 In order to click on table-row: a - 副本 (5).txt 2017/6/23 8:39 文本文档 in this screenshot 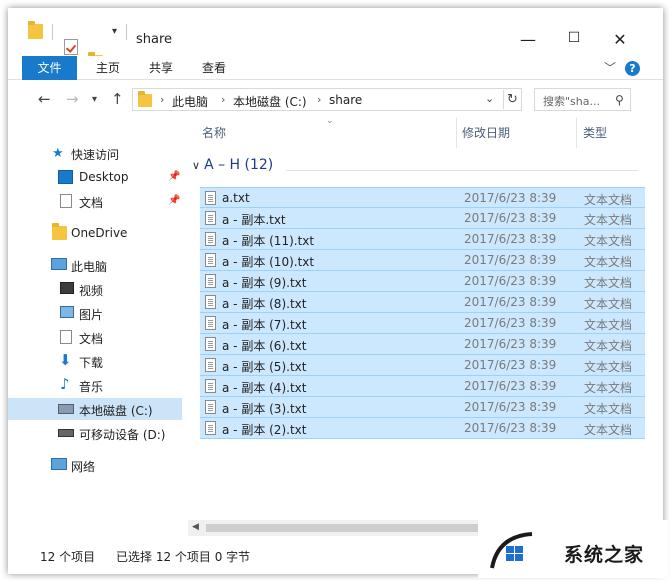, I will do `click(422, 365)`.